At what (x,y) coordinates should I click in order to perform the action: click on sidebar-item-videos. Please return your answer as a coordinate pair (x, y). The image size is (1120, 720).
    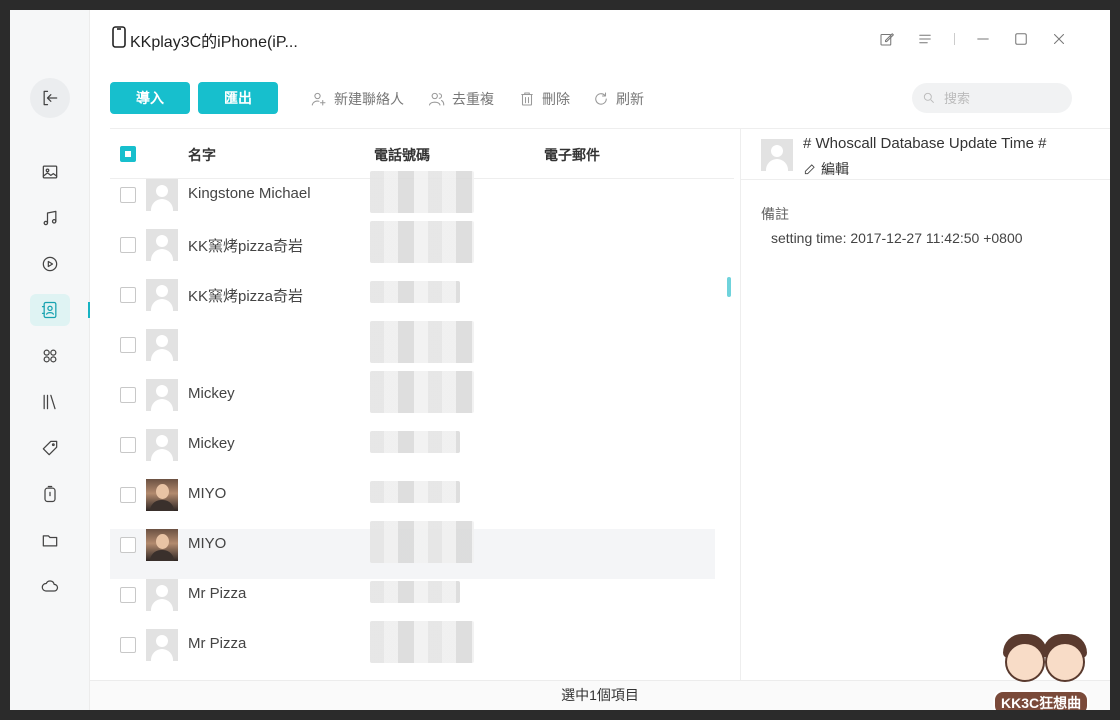
    Looking at the image, I should click on (50, 264).